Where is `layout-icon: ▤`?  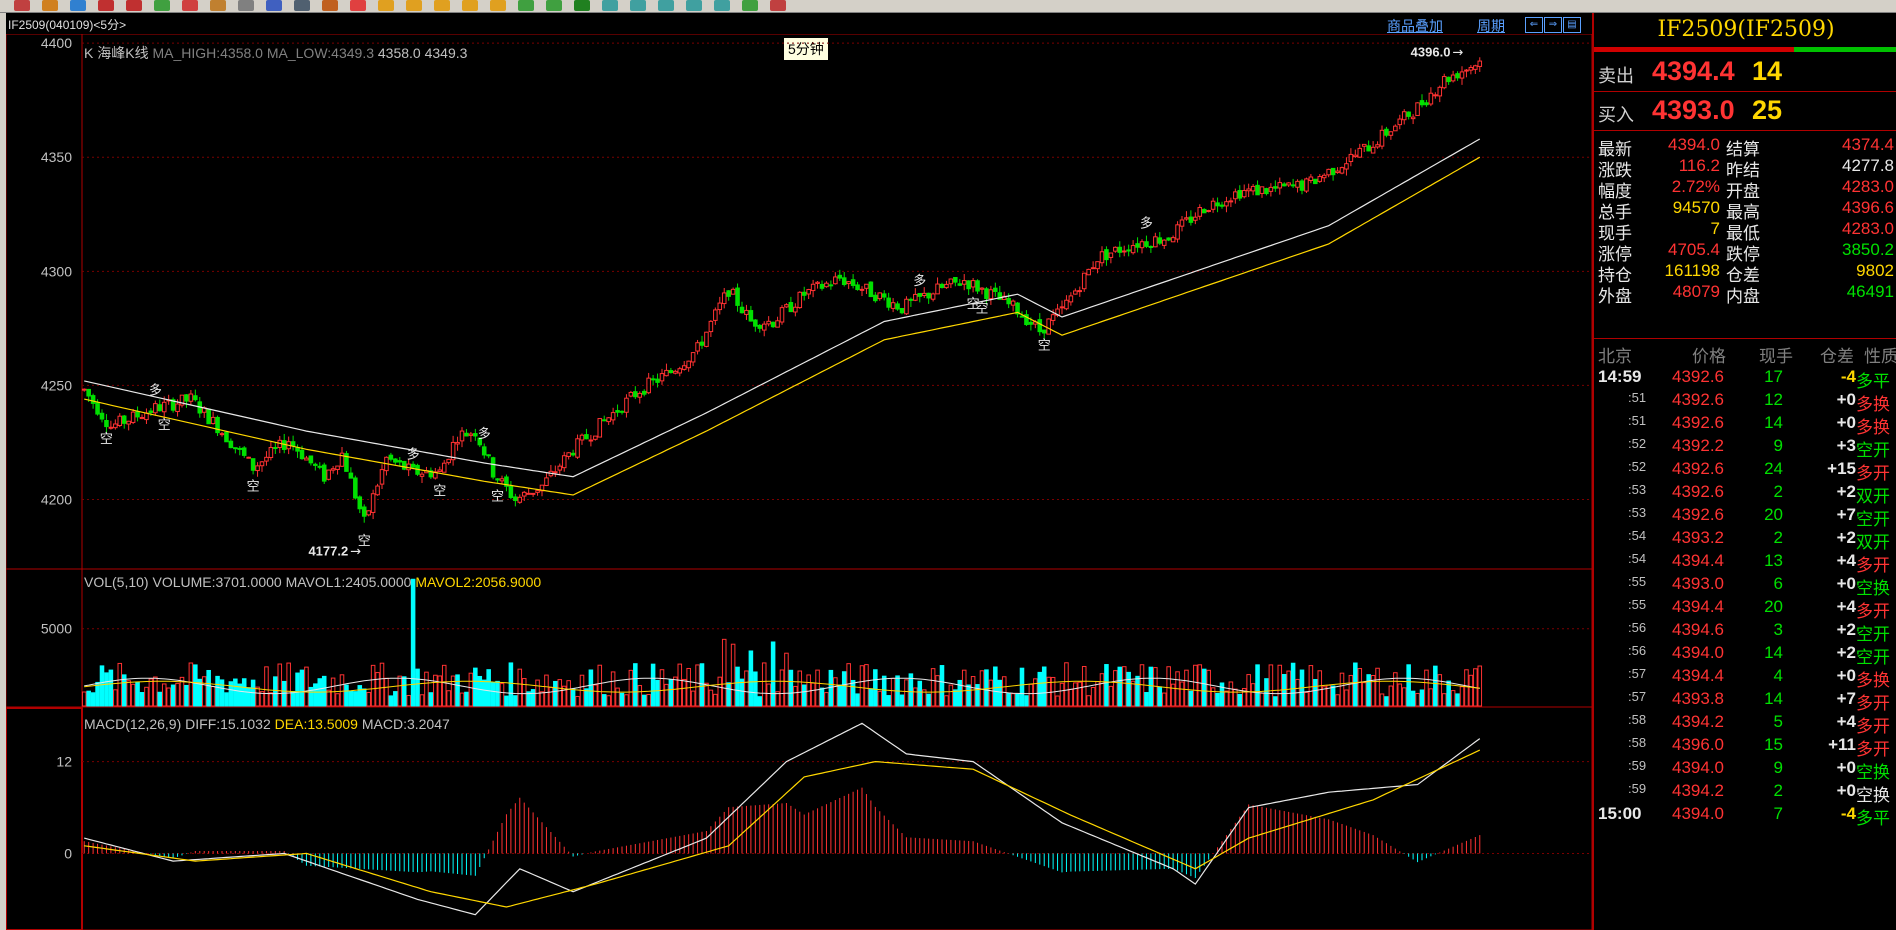 layout-icon: ▤ is located at coordinates (1572, 25).